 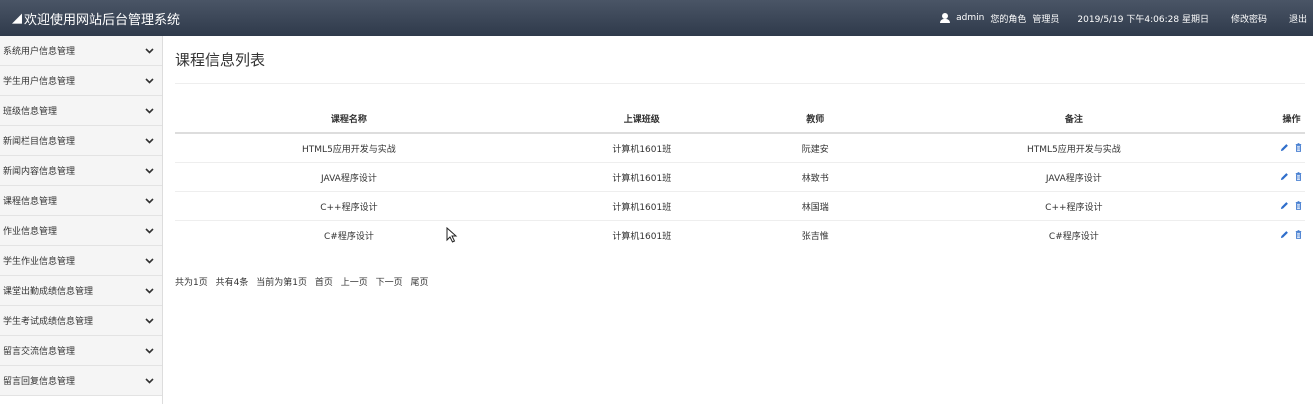 What do you see at coordinates (39, 142) in the screenshot?
I see `sidebar-item-label: 新闻栏目信息管理` at bounding box center [39, 142].